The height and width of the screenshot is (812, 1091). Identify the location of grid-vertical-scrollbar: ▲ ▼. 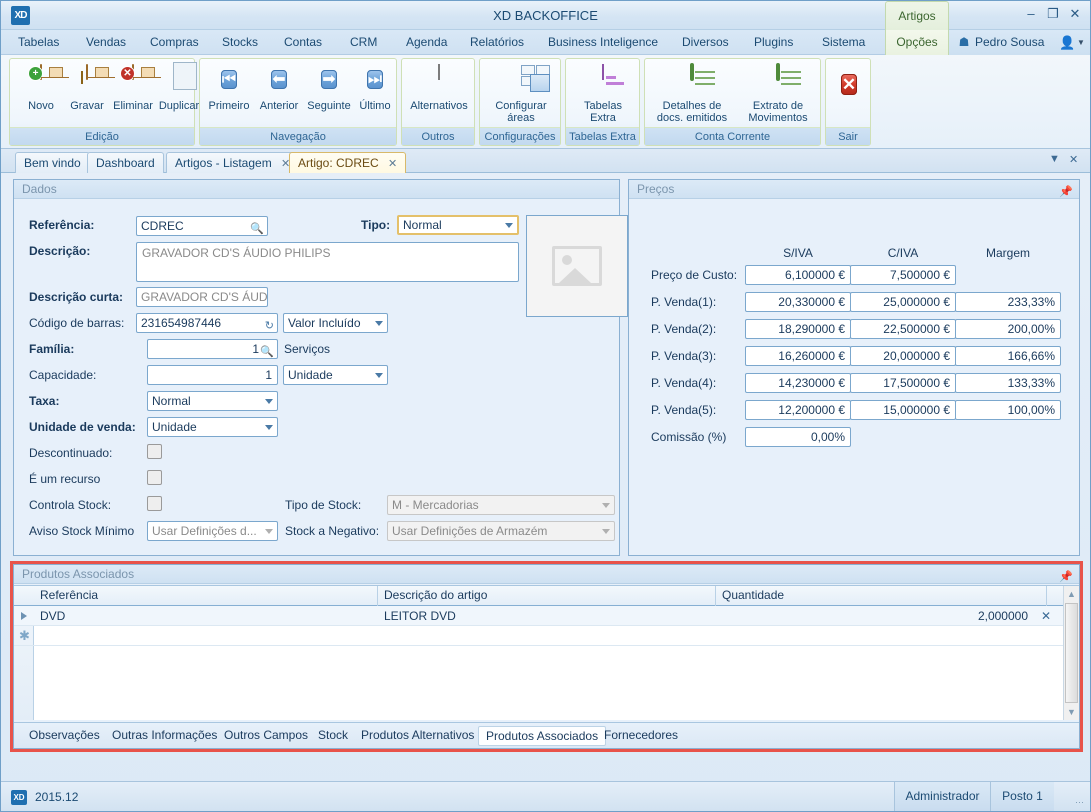
(1071, 653).